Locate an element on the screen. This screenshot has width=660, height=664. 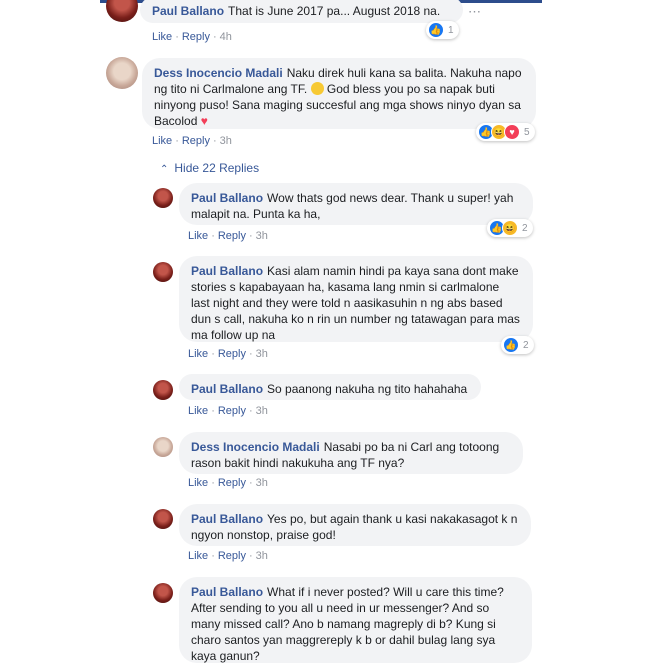
reply-text: So paanong nakuha ng tito hahahaha is located at coordinates (367, 389).